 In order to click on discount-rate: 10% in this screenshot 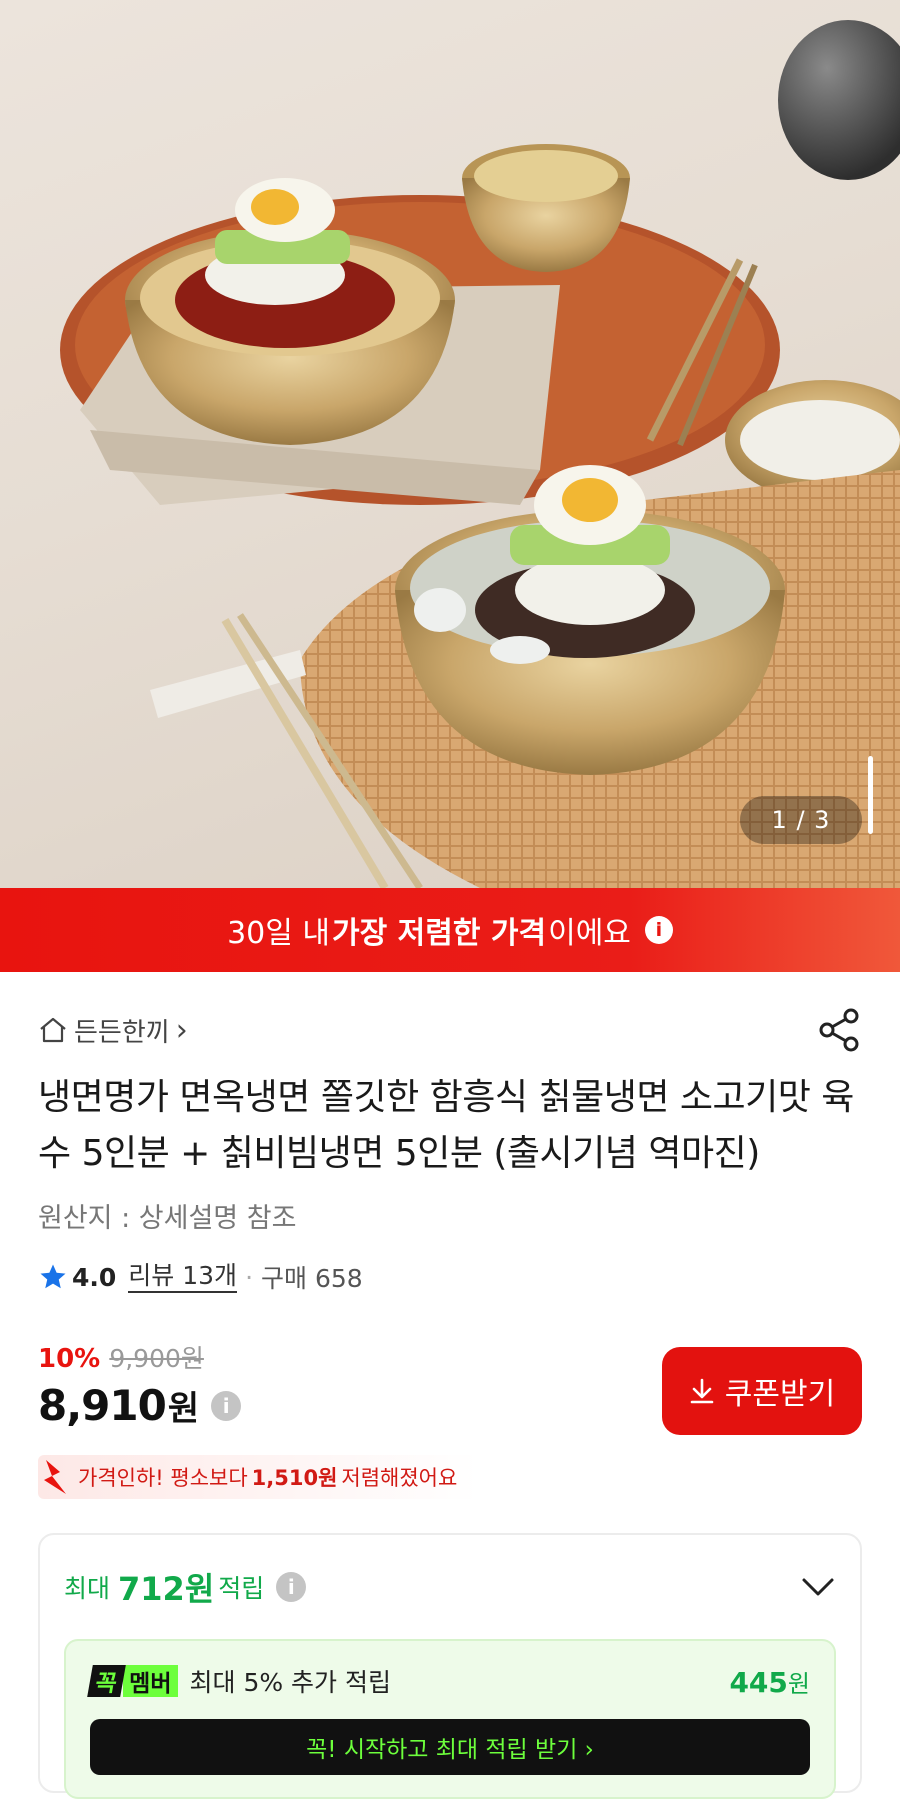, I will do `click(69, 1359)`.